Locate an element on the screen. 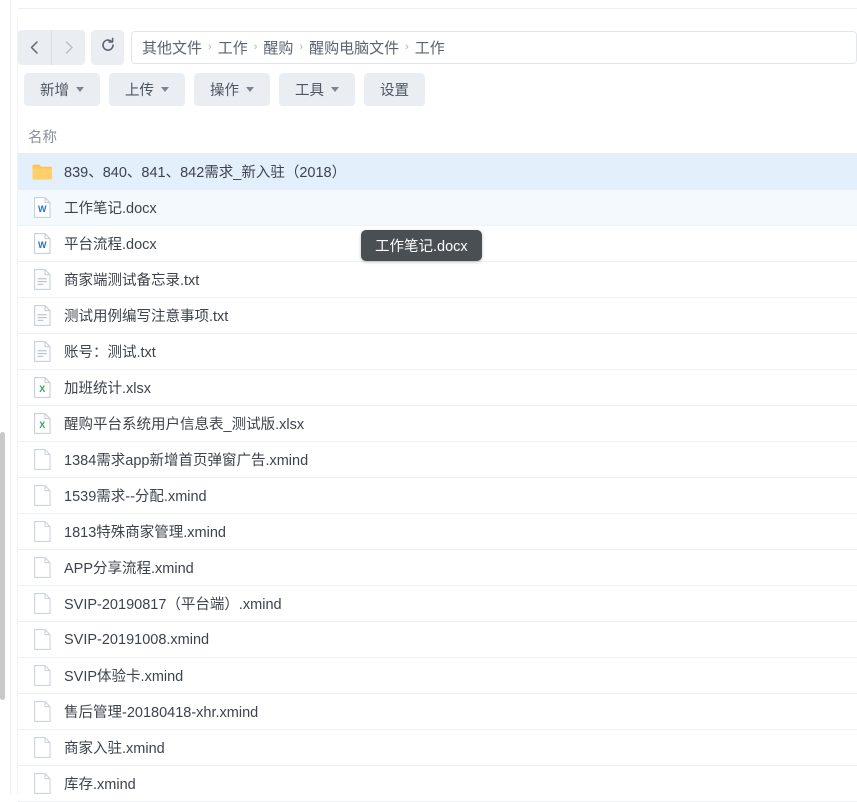 The width and height of the screenshot is (857, 802). file-row: 库存.xmind is located at coordinates (437, 784).